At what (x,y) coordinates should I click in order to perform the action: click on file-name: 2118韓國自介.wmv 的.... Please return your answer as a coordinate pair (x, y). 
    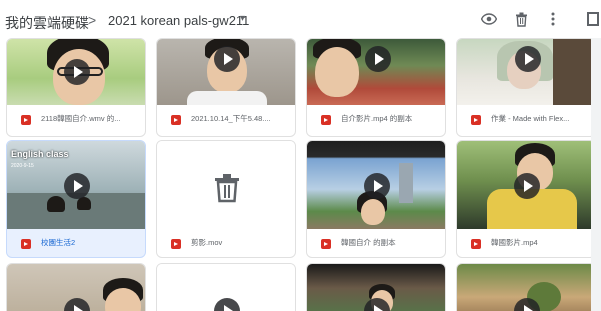
    Looking at the image, I should click on (81, 118).